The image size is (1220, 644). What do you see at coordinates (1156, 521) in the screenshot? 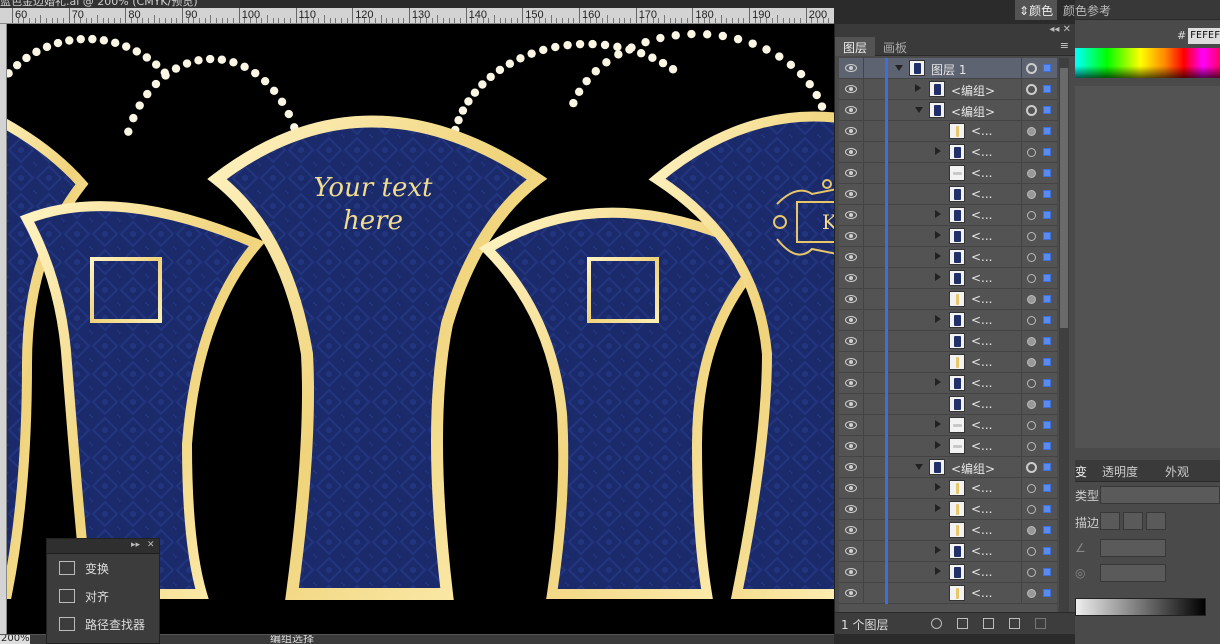
I see `stroke-align-outside-button` at bounding box center [1156, 521].